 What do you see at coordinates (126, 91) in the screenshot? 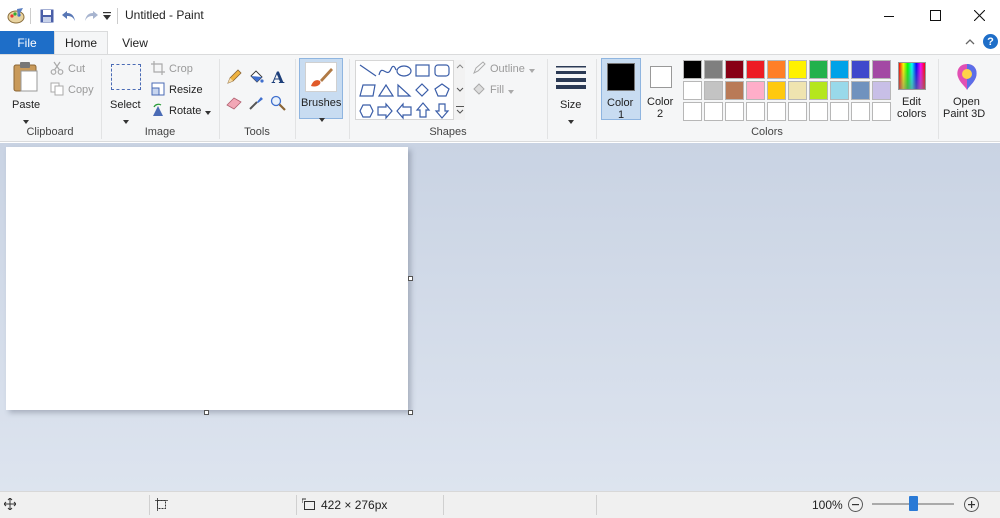
I see `select-button: Select` at bounding box center [126, 91].